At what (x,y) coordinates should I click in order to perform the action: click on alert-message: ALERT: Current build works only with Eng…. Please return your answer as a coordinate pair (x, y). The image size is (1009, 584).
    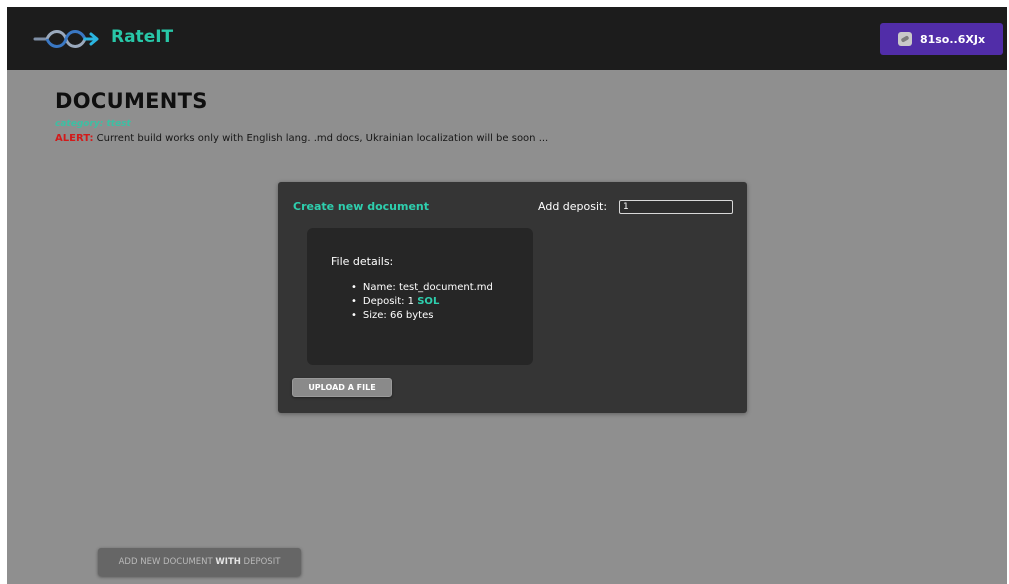
    Looking at the image, I should click on (301, 138).